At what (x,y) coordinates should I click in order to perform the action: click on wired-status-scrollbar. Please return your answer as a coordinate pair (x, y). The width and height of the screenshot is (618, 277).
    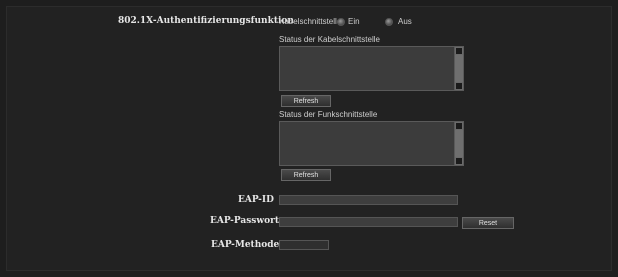
    Looking at the image, I should click on (458, 68).